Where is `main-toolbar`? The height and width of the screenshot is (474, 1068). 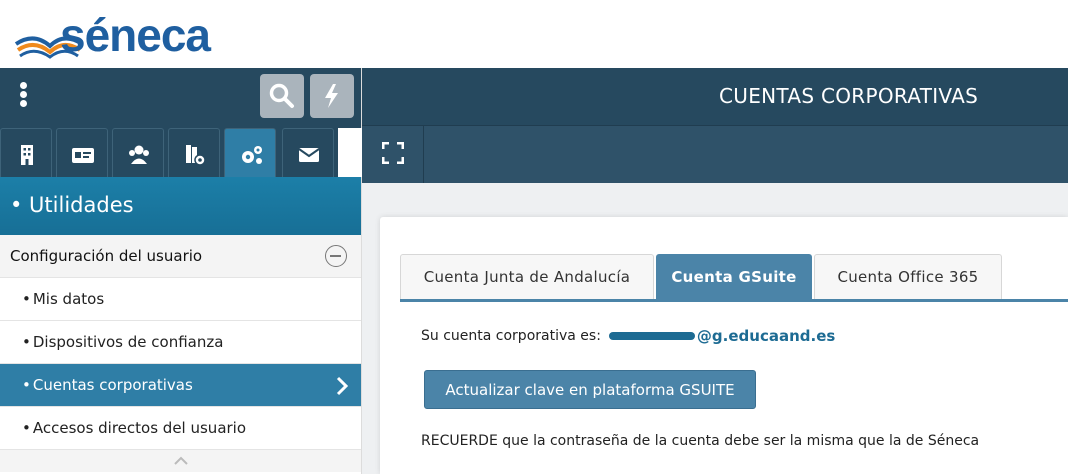 main-toolbar is located at coordinates (715, 154).